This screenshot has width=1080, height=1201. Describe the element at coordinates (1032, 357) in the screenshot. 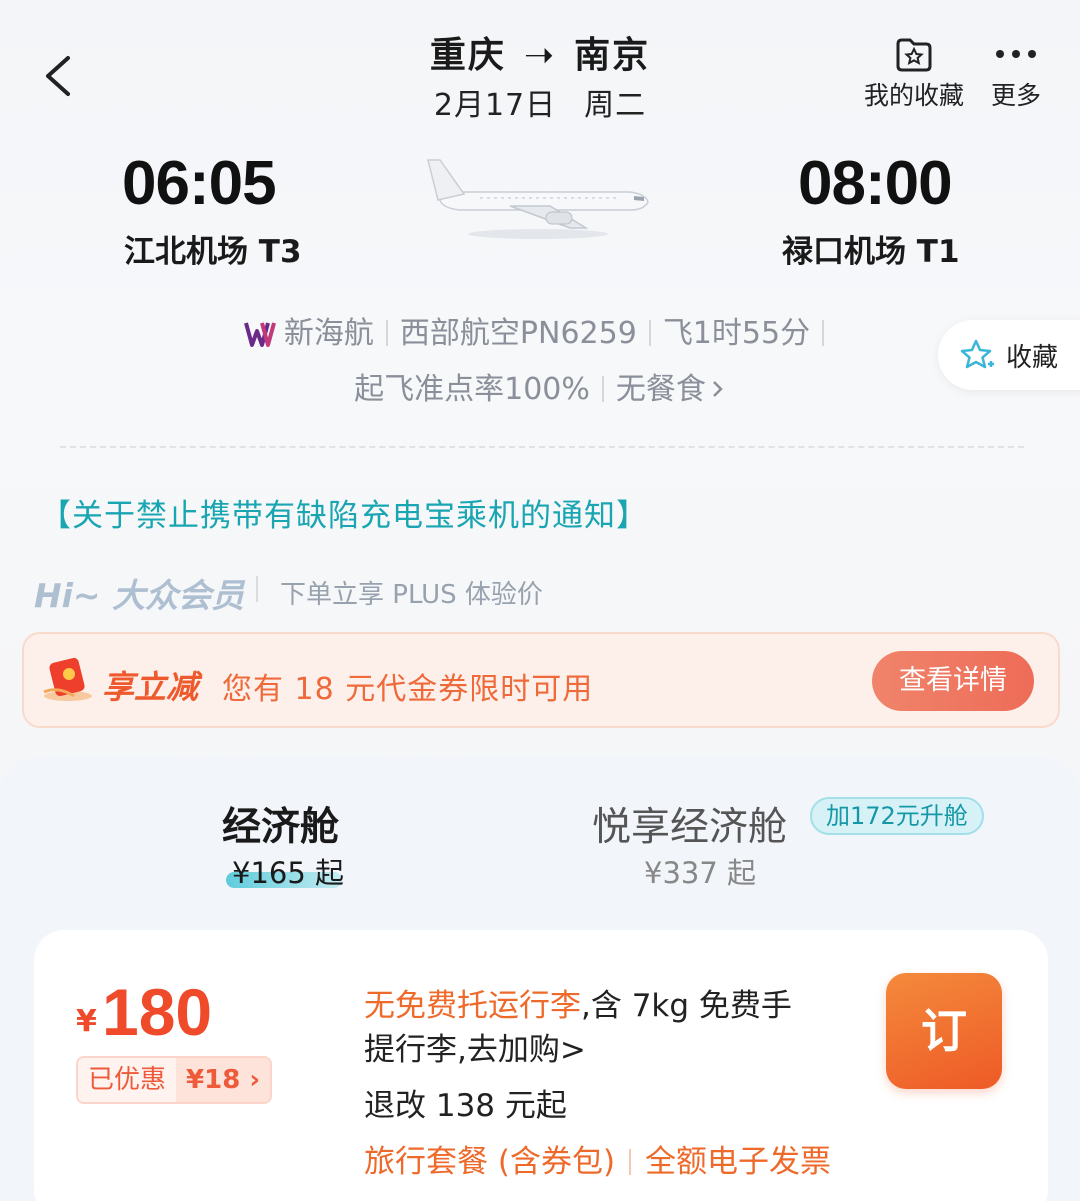

I see `collect-label: 收藏` at that location.